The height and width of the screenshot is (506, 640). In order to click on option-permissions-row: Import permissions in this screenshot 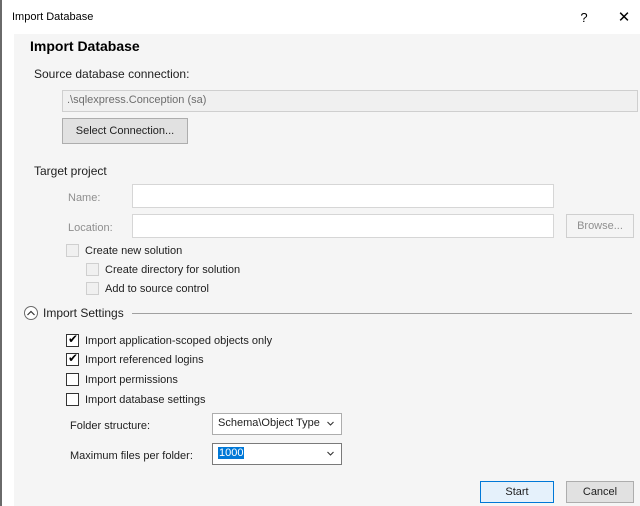, I will do `click(122, 379)`.